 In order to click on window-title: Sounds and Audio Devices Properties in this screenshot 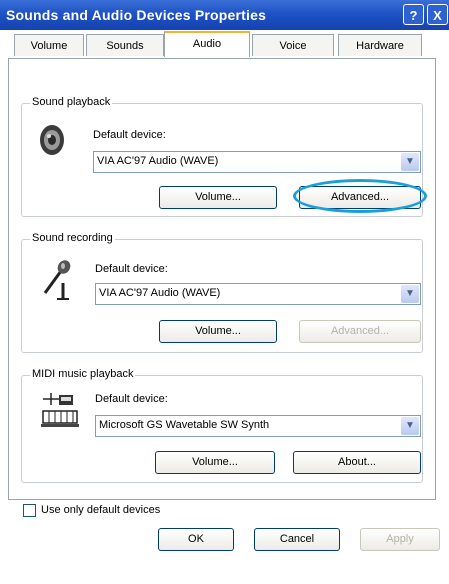, I will do `click(136, 15)`.